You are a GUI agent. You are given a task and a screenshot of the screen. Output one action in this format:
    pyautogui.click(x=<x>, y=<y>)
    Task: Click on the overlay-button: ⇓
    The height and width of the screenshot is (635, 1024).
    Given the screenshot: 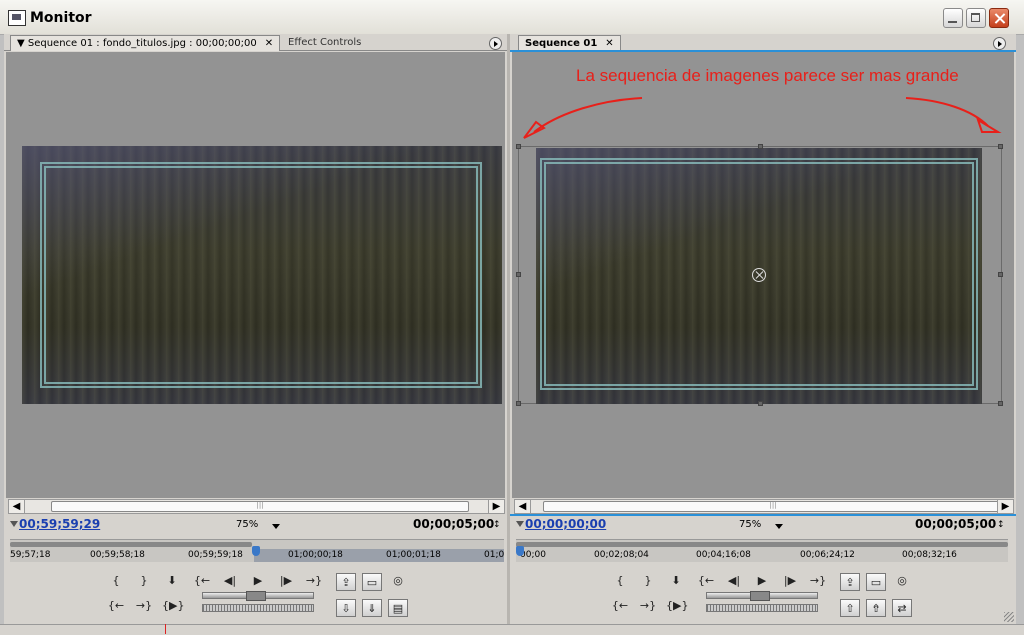 What is the action you would take?
    pyautogui.click(x=372, y=608)
    